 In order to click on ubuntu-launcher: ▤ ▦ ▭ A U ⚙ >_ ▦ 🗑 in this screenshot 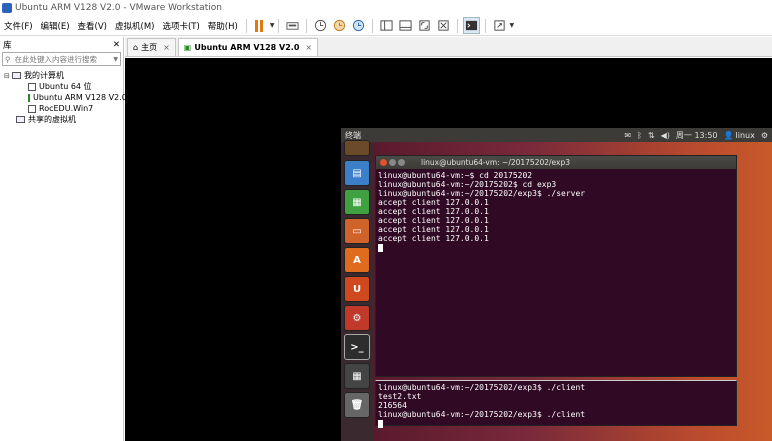, I will do `click(357, 290)`.